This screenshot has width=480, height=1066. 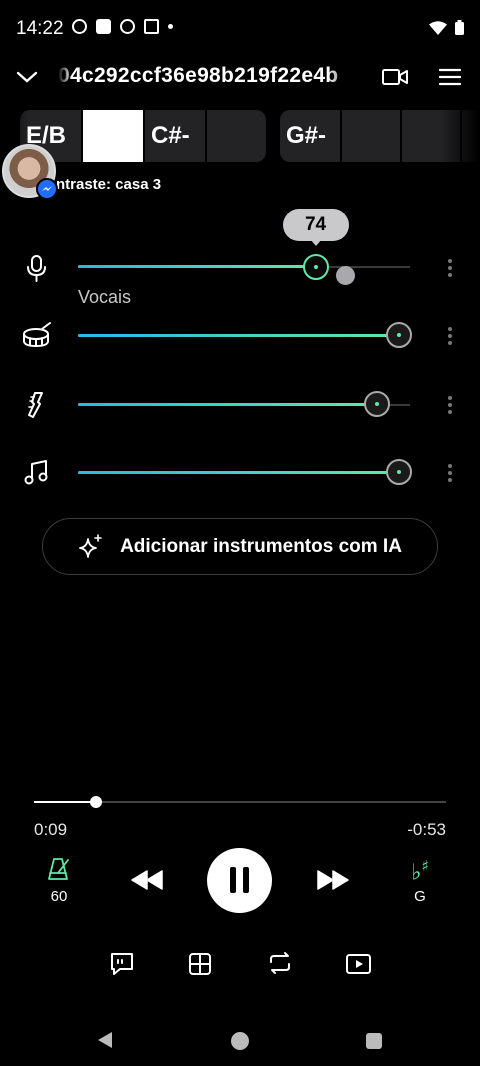 What do you see at coordinates (238, 335) in the screenshot?
I see `drums-slider-fill` at bounding box center [238, 335].